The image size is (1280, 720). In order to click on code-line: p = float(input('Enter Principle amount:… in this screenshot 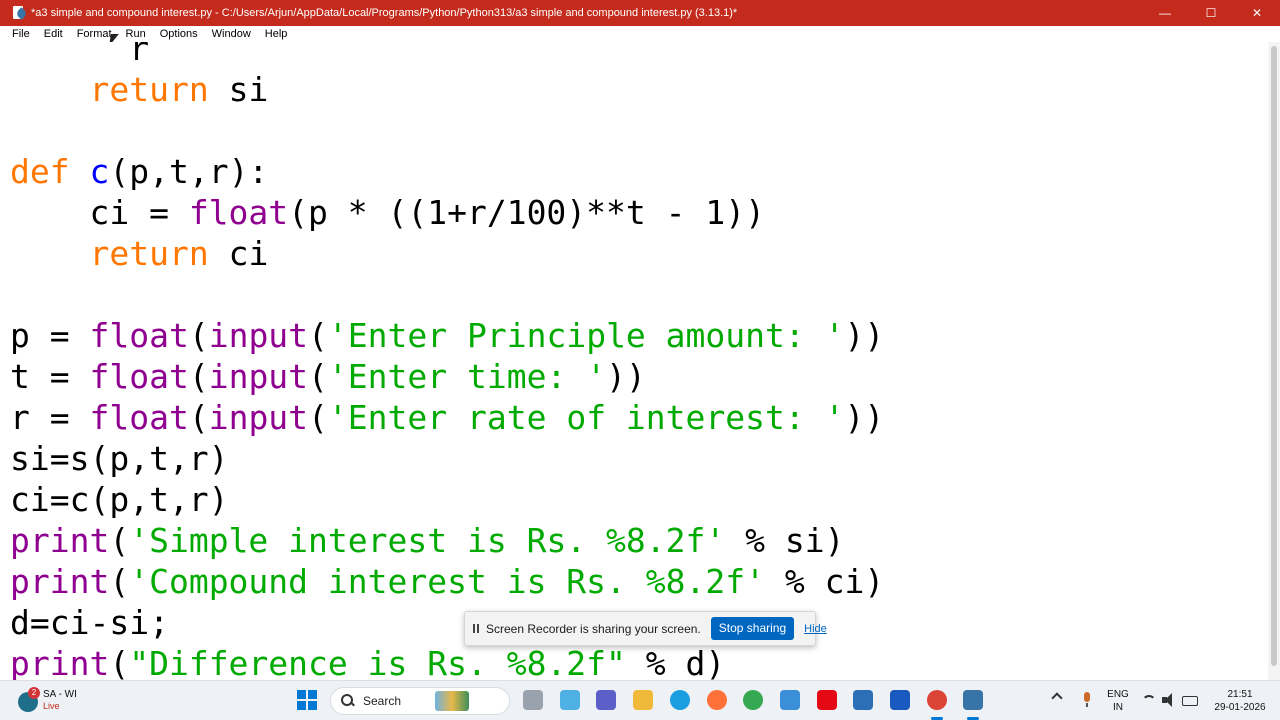, I will do `click(447, 335)`.